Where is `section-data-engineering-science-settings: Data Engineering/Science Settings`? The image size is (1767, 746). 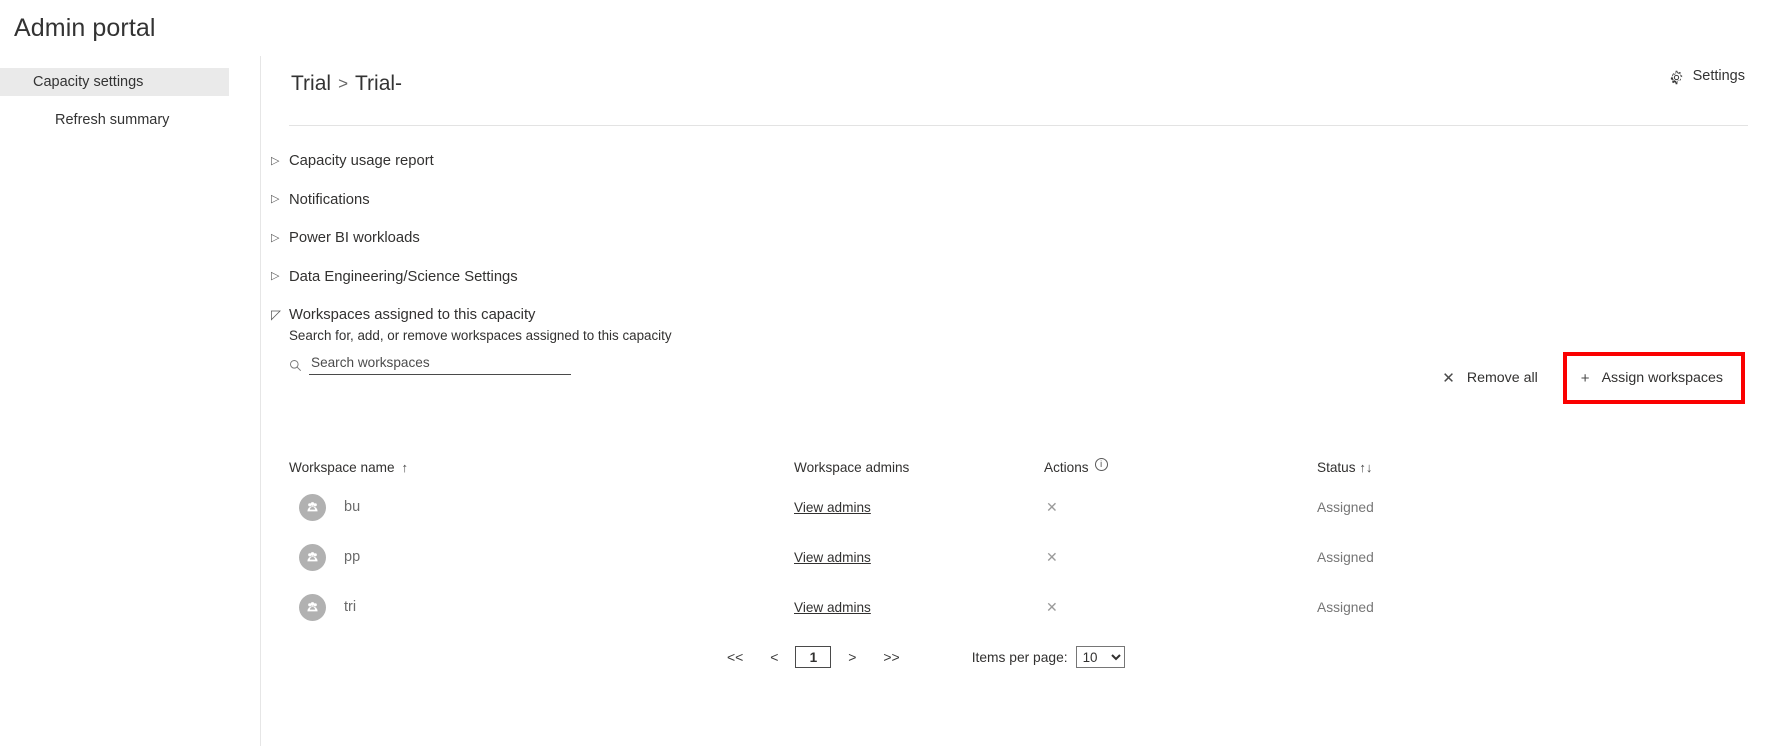 section-data-engineering-science-settings: Data Engineering/Science Settings is located at coordinates (1014, 277).